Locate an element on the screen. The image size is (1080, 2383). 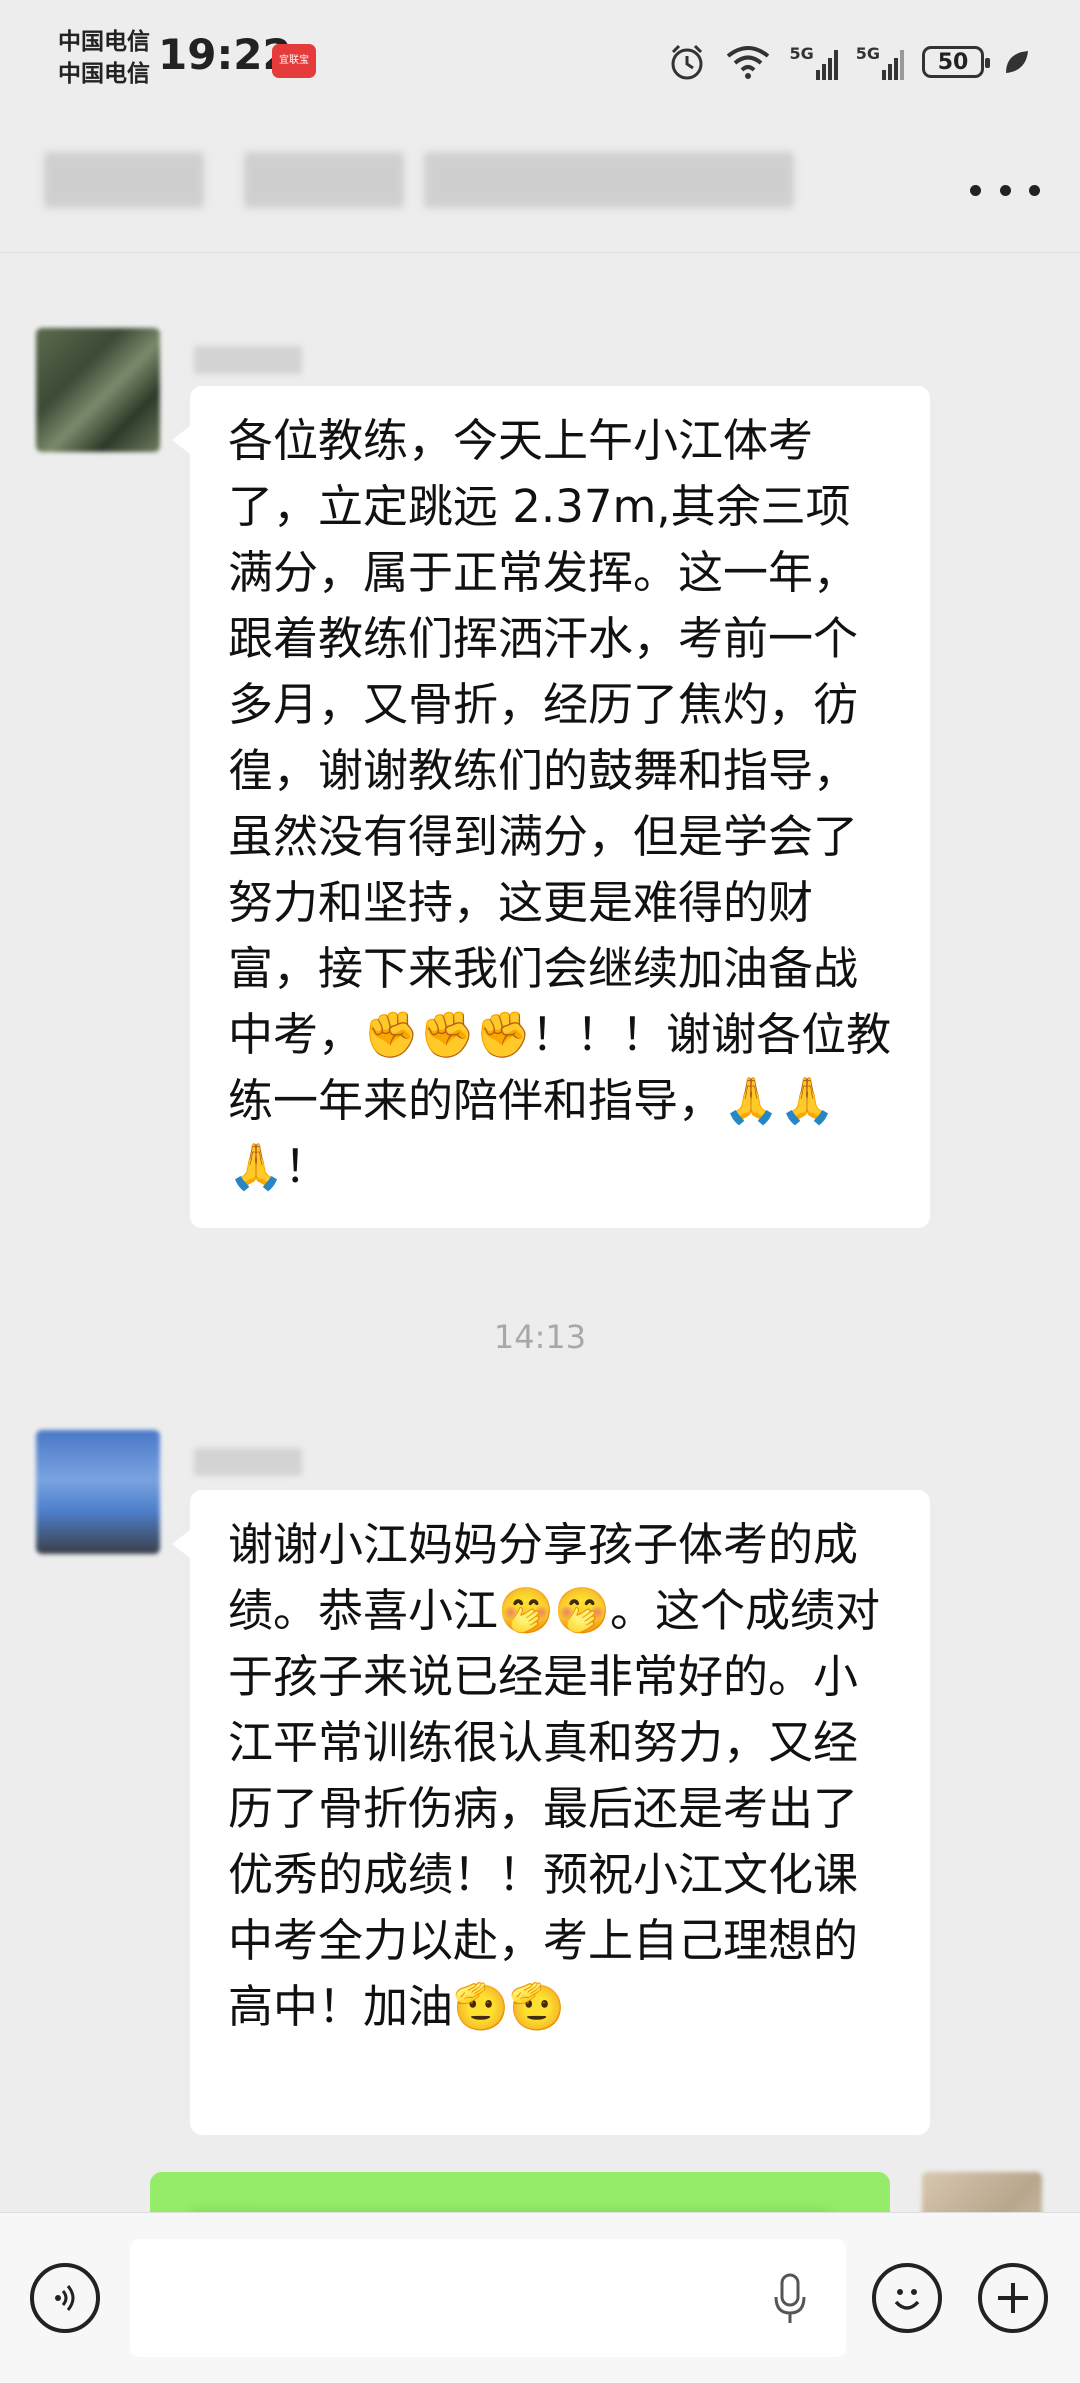
input-bar is located at coordinates (540, 2297).